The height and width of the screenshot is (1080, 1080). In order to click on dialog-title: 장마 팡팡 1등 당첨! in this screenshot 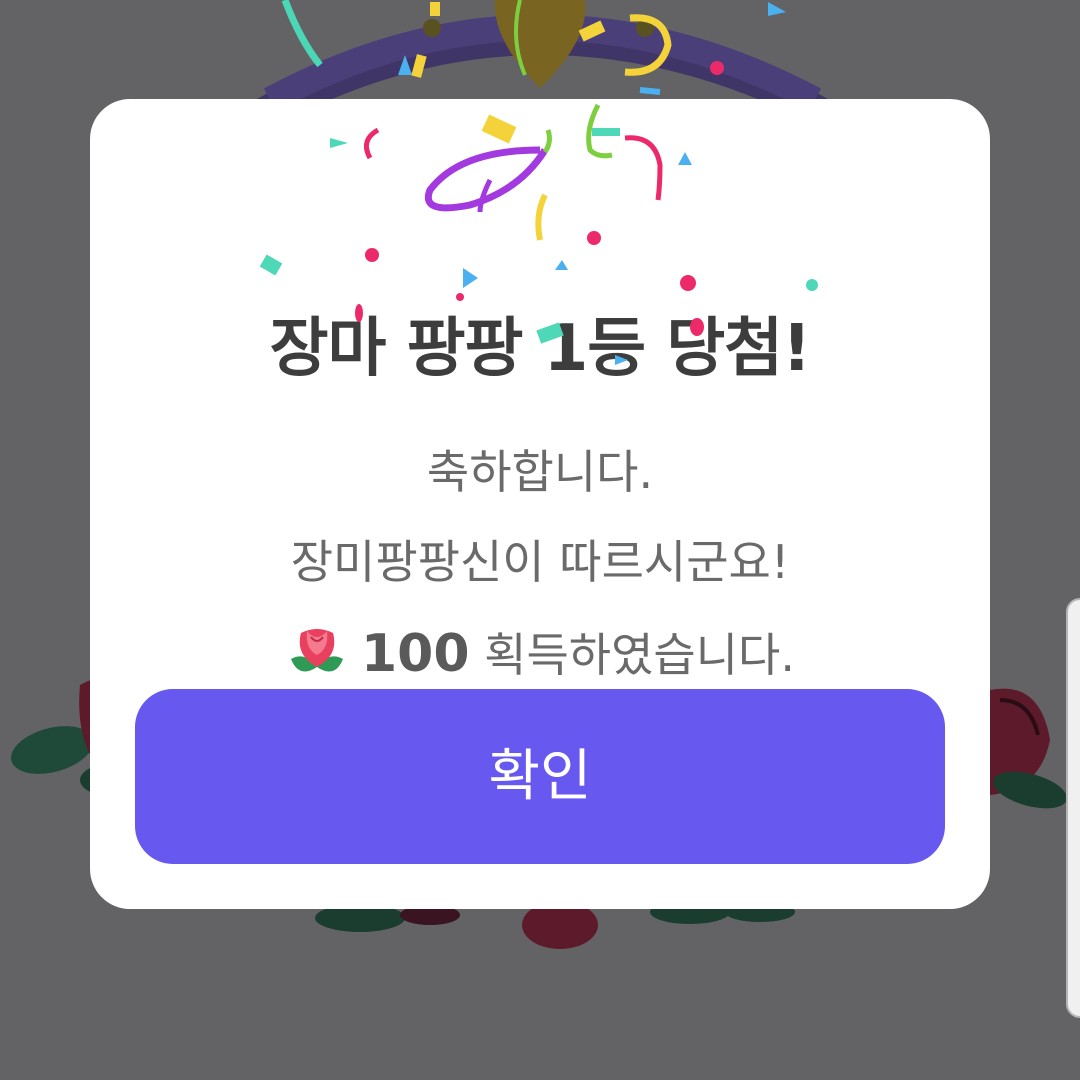, I will do `click(540, 349)`.